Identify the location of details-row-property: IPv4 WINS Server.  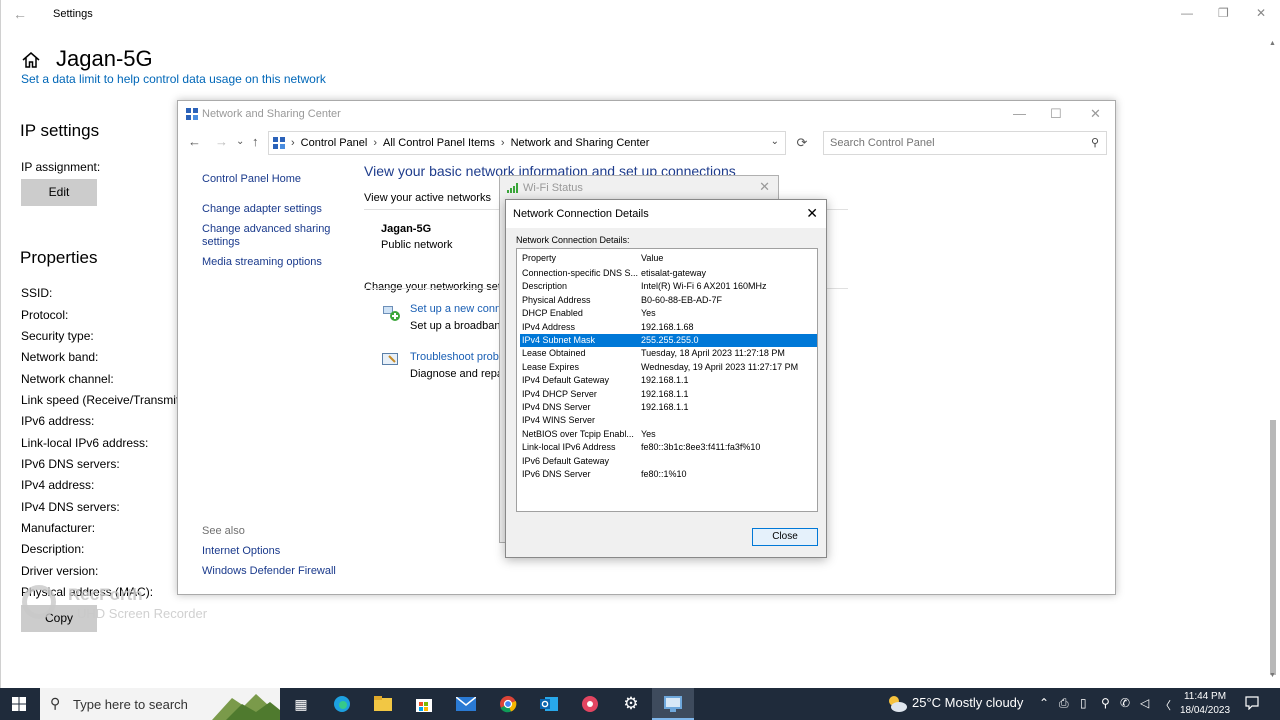
(559, 420).